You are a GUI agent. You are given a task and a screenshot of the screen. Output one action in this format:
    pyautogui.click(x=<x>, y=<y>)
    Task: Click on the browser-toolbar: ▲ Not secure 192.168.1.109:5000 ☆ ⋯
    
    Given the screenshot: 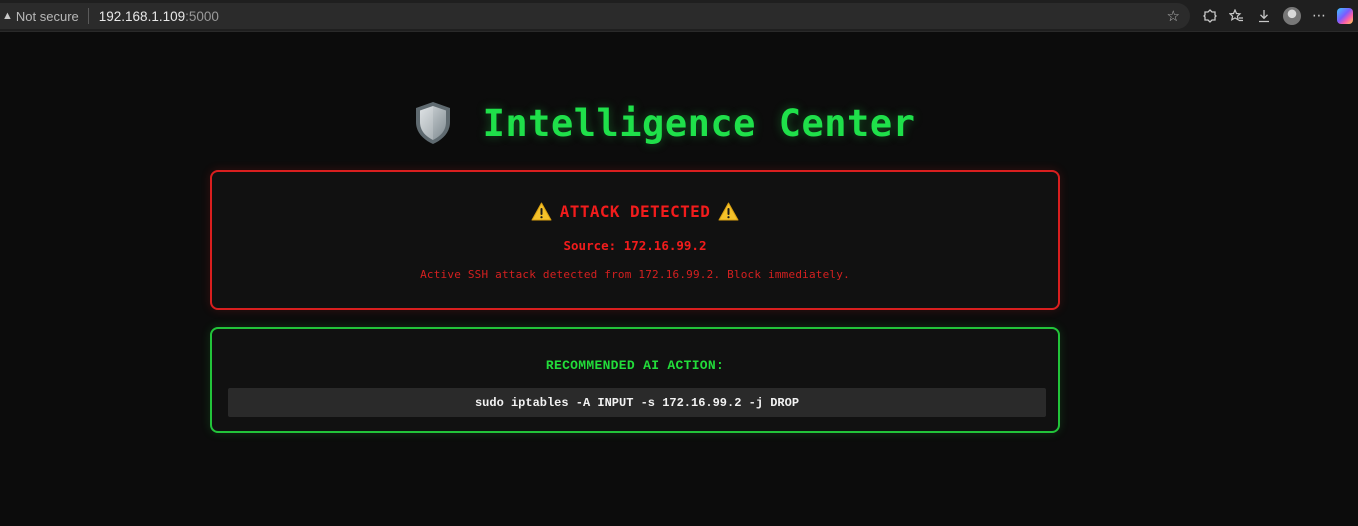 What is the action you would take?
    pyautogui.click(x=679, y=16)
    